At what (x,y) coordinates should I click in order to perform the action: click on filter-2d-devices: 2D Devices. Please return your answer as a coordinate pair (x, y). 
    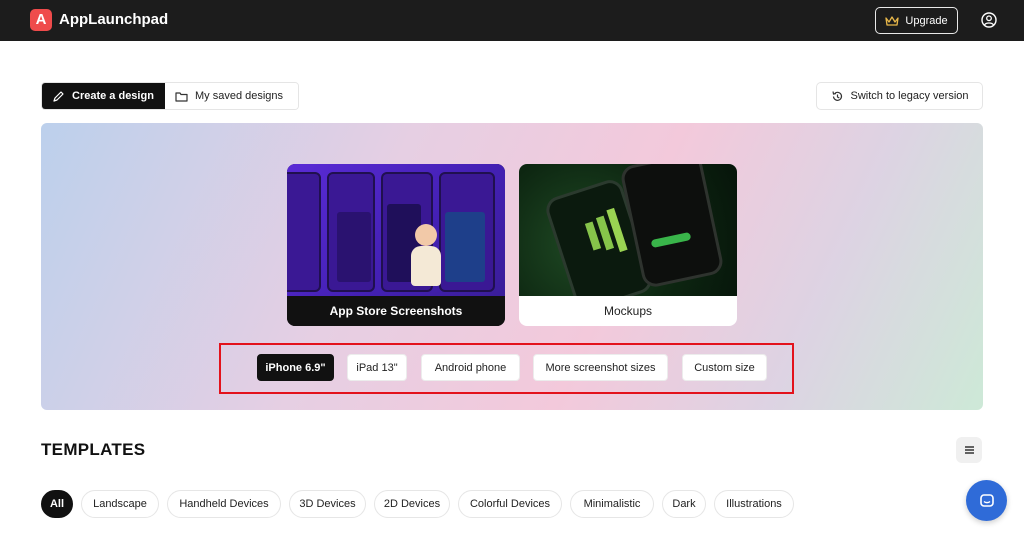
    Looking at the image, I should click on (412, 504).